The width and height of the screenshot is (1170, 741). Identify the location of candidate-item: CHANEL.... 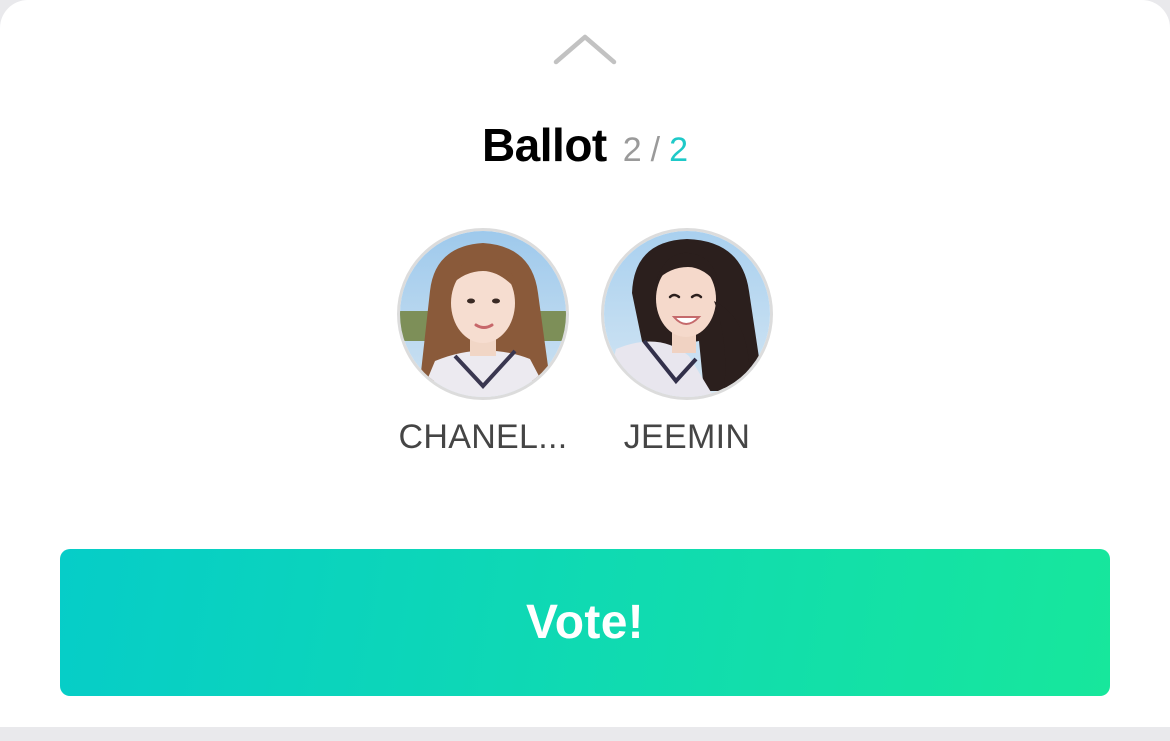
(483, 342).